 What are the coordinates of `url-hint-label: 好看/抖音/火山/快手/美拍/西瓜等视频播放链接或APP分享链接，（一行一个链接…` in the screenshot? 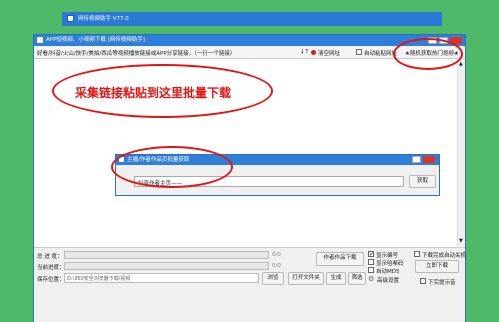 It's located at (136, 54).